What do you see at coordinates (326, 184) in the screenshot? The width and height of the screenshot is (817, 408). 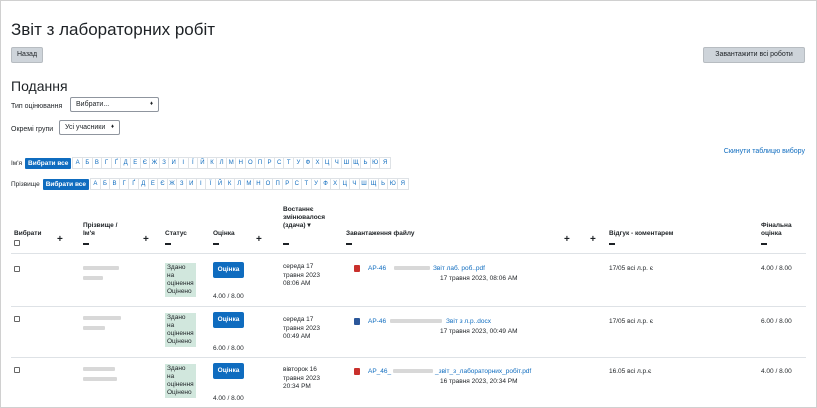 I see `lastname-letter-link: Ф` at bounding box center [326, 184].